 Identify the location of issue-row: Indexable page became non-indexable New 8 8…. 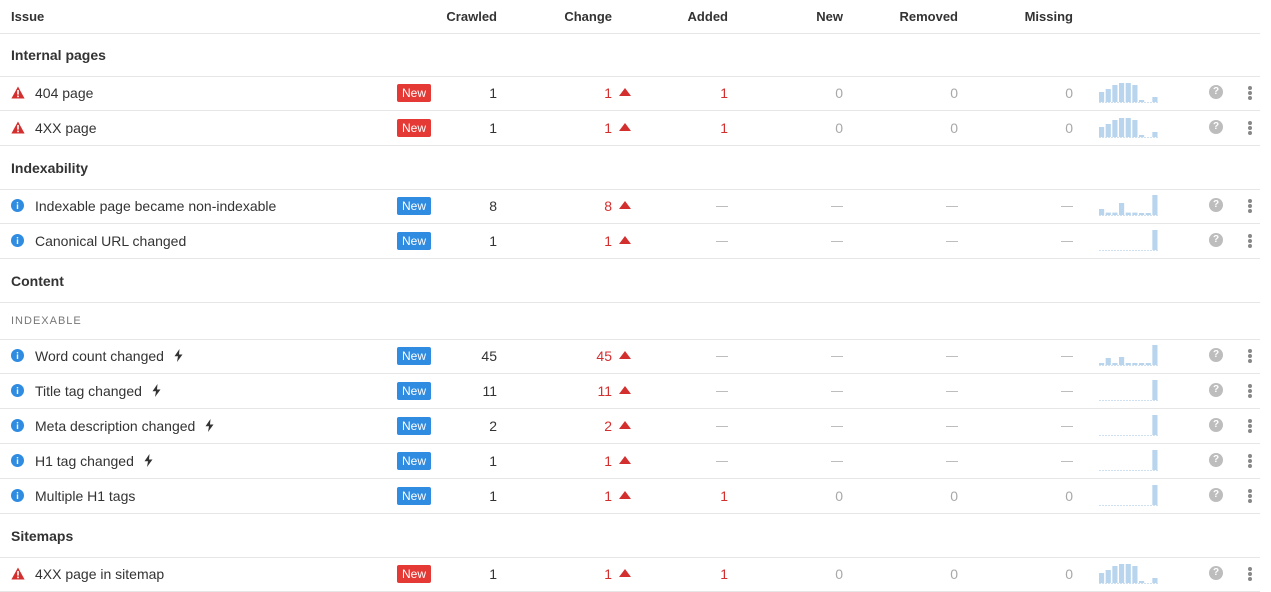
(630, 206).